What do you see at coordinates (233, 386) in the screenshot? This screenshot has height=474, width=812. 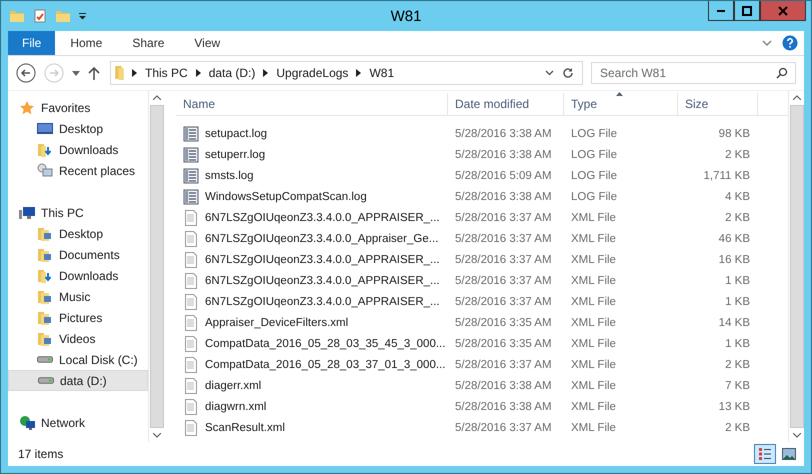 I see `file-name: diagerr.xml` at bounding box center [233, 386].